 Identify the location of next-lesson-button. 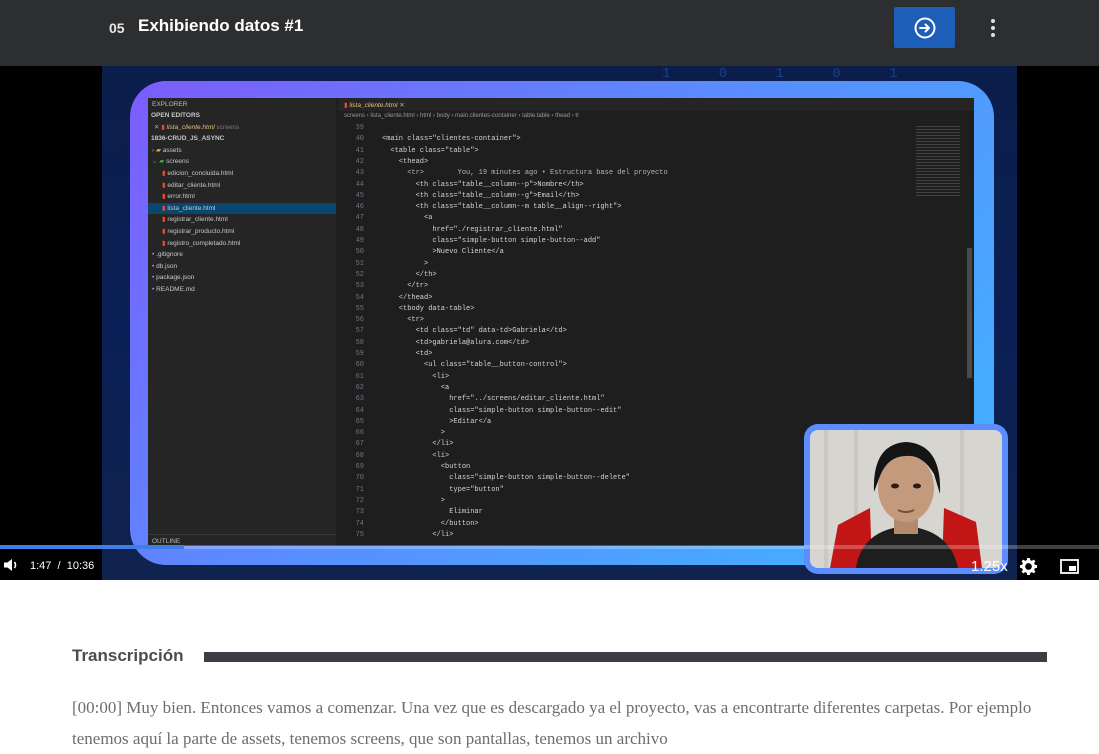
(924, 27).